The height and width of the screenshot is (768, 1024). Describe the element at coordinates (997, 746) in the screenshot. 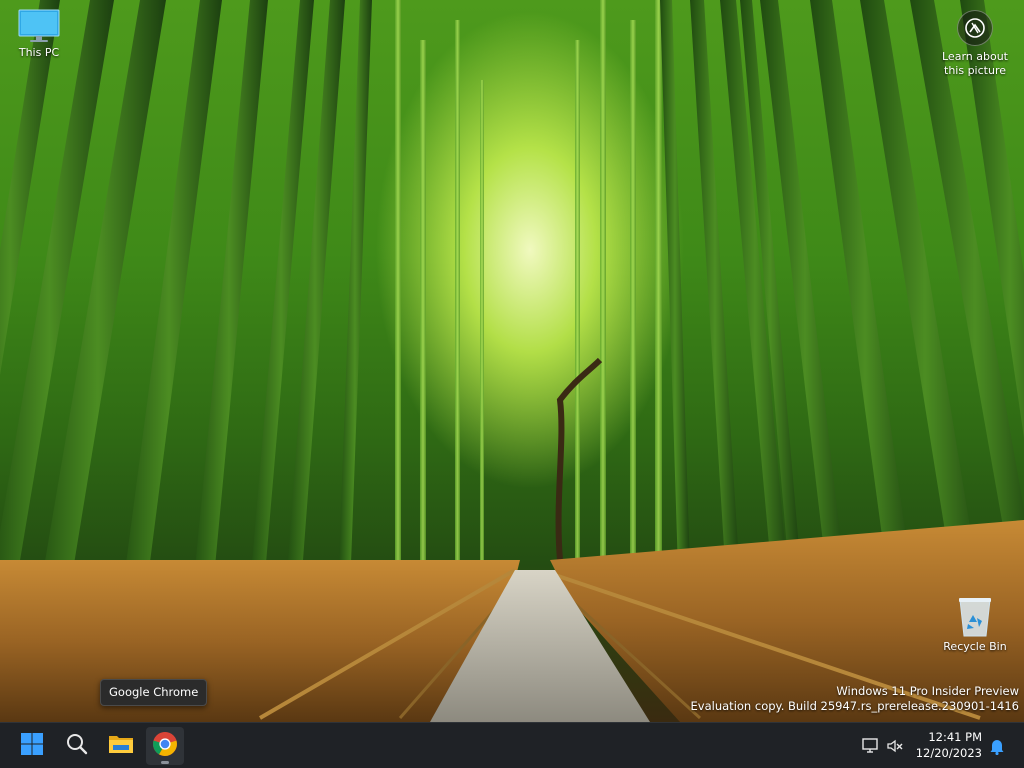

I see `bell-icon` at that location.